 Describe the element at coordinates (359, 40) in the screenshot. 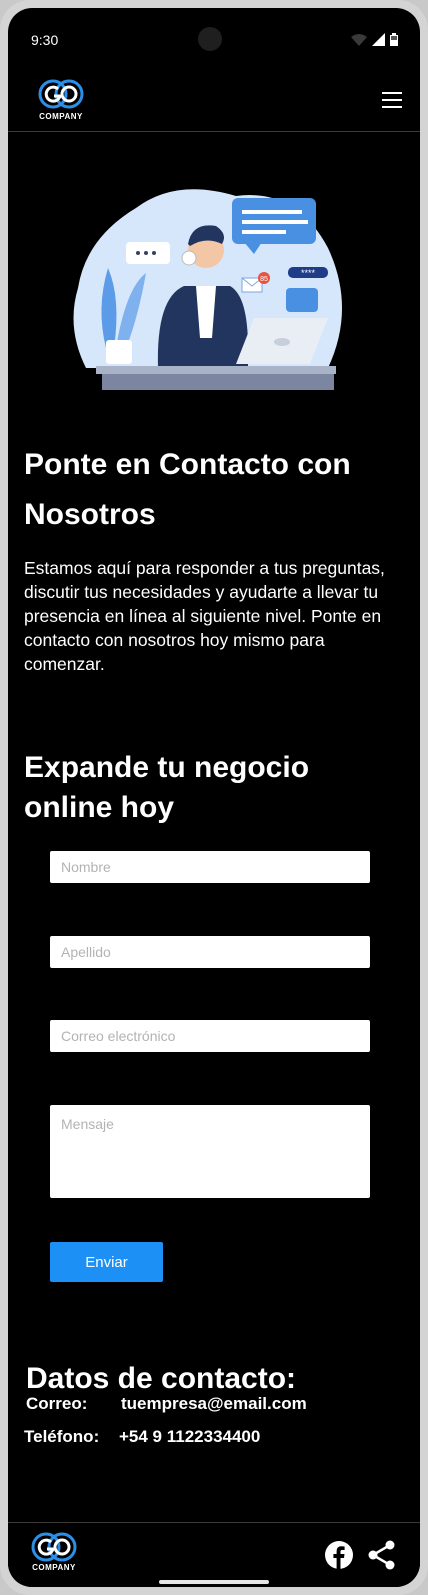

I see `wifi-icon` at that location.